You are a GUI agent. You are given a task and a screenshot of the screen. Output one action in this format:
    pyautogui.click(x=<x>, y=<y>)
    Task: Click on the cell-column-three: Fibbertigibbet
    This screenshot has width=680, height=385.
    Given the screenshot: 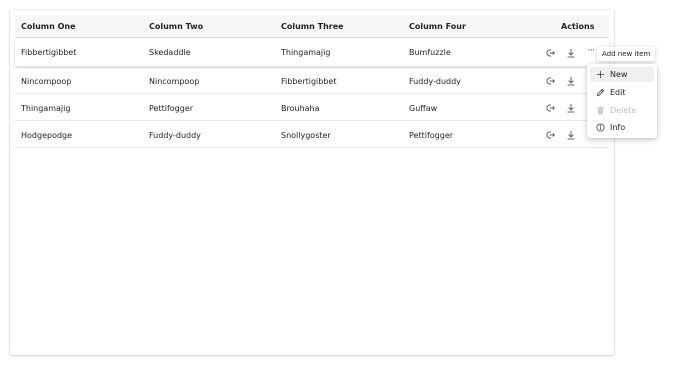 What is the action you would take?
    pyautogui.click(x=309, y=81)
    